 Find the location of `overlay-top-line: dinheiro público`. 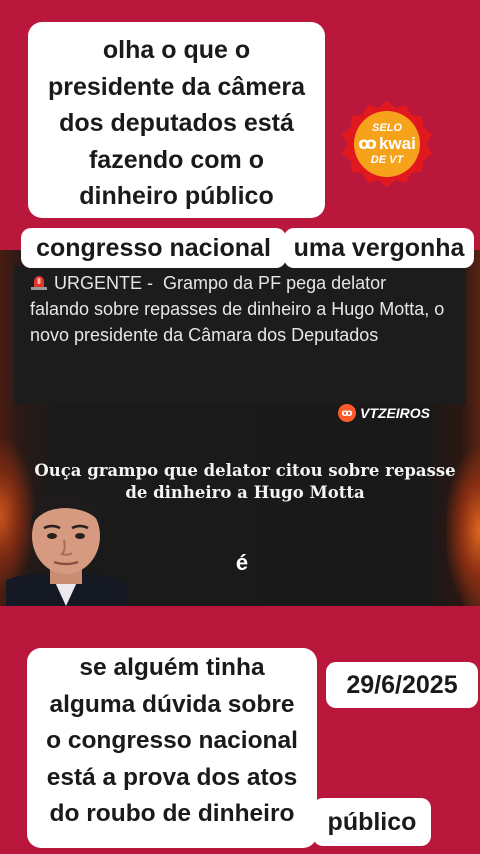

overlay-top-line: dinheiro público is located at coordinates (176, 196).